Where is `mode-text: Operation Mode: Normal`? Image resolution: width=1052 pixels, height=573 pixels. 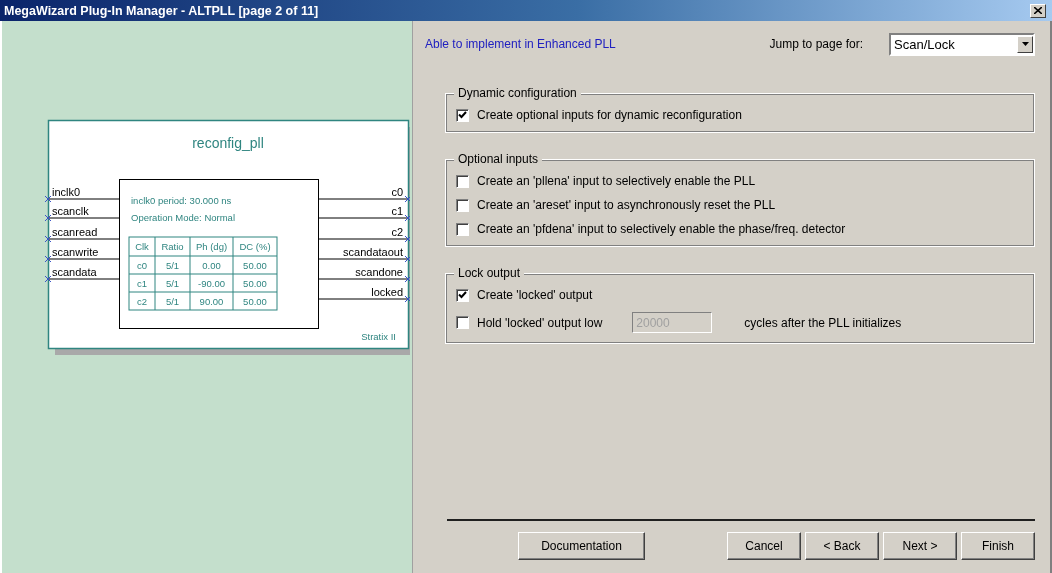
mode-text: Operation Mode: Normal is located at coordinates (183, 217).